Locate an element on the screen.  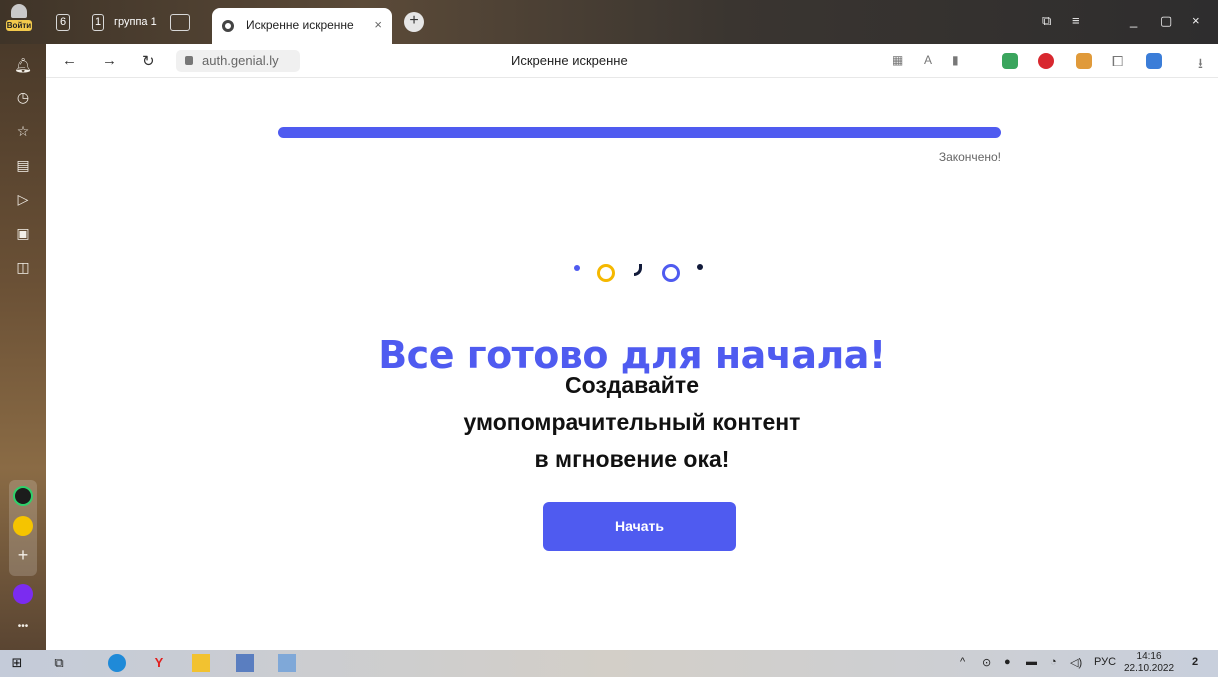
extensions-puzzle-icon: ⧠ is located at coordinates (1117, 61).